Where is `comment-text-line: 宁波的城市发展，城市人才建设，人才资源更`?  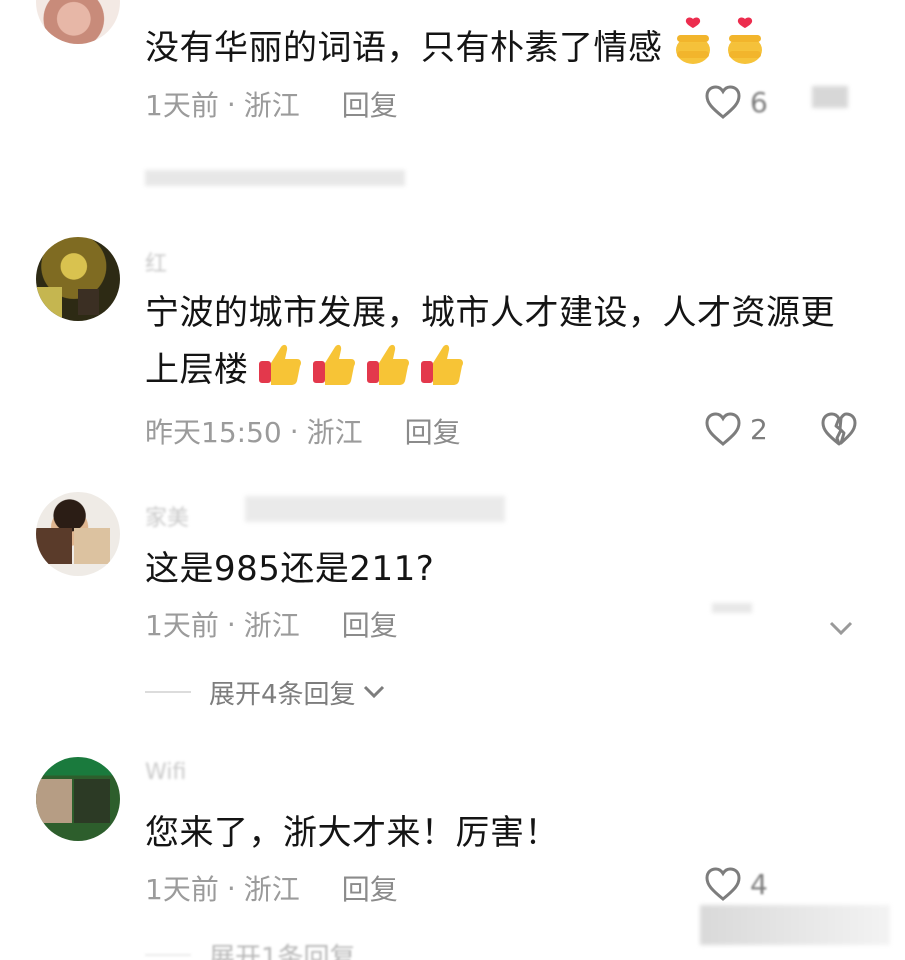 comment-text-line: 宁波的城市发展，城市人才建设，人才资源更 is located at coordinates (490, 313).